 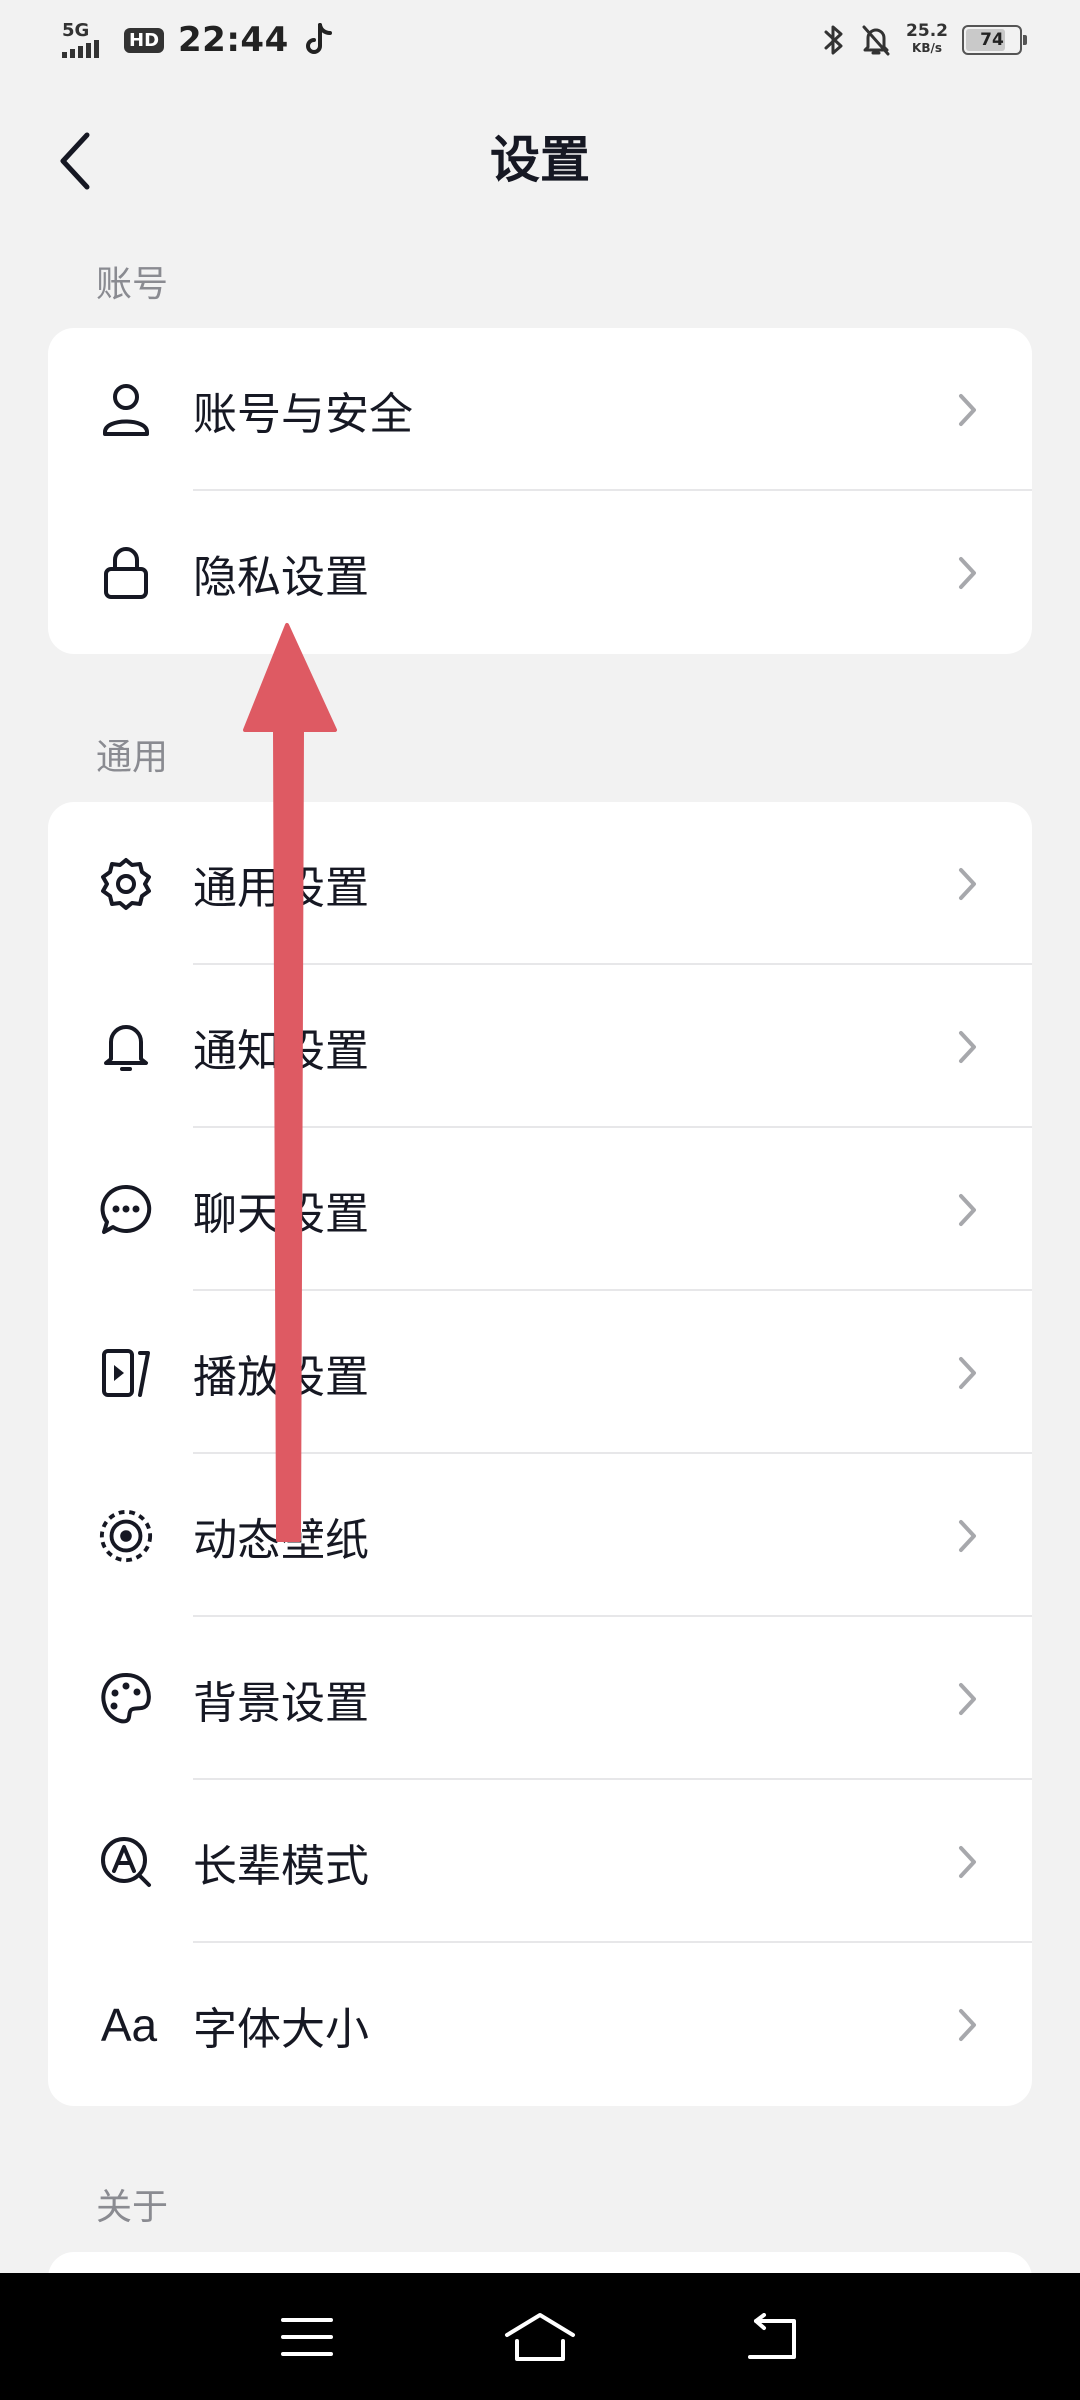 I want to click on section-label-about: 关于, so click(x=132, y=2207).